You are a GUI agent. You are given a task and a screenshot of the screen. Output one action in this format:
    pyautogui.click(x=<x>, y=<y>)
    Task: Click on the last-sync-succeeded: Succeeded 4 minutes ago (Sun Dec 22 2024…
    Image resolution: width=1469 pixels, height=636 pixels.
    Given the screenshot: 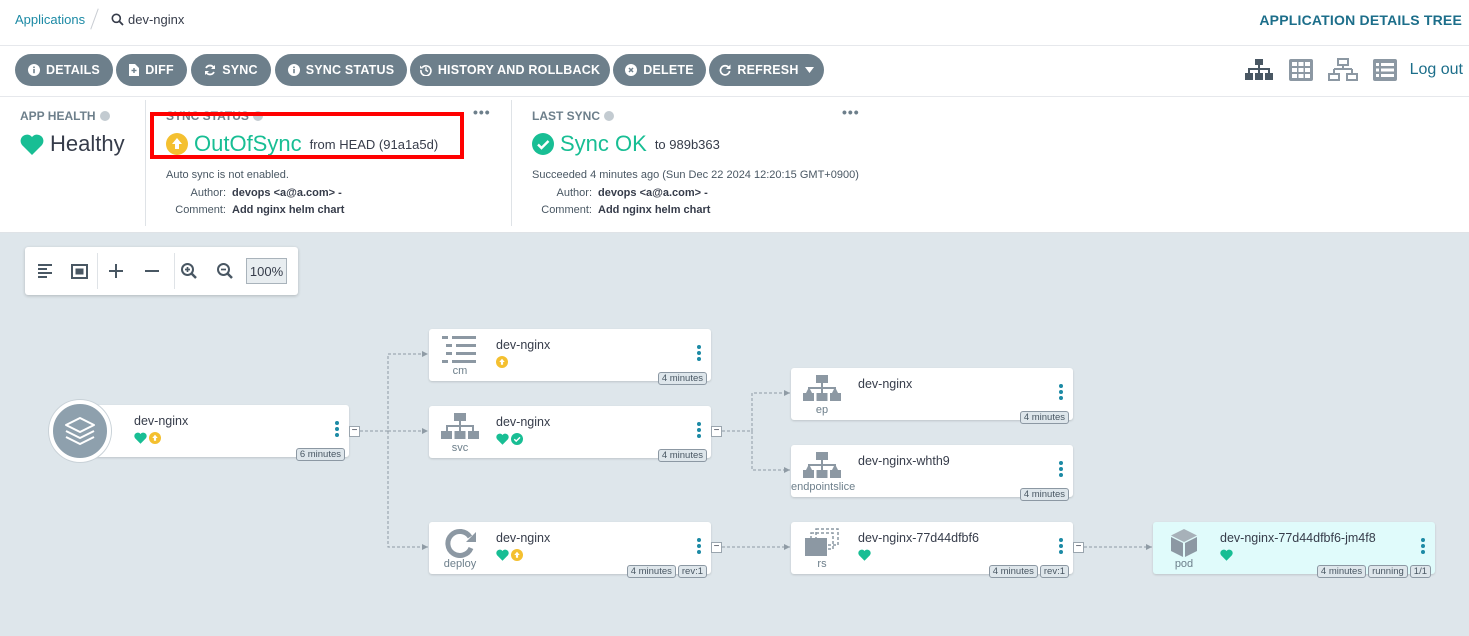 What is the action you would take?
    pyautogui.click(x=695, y=175)
    